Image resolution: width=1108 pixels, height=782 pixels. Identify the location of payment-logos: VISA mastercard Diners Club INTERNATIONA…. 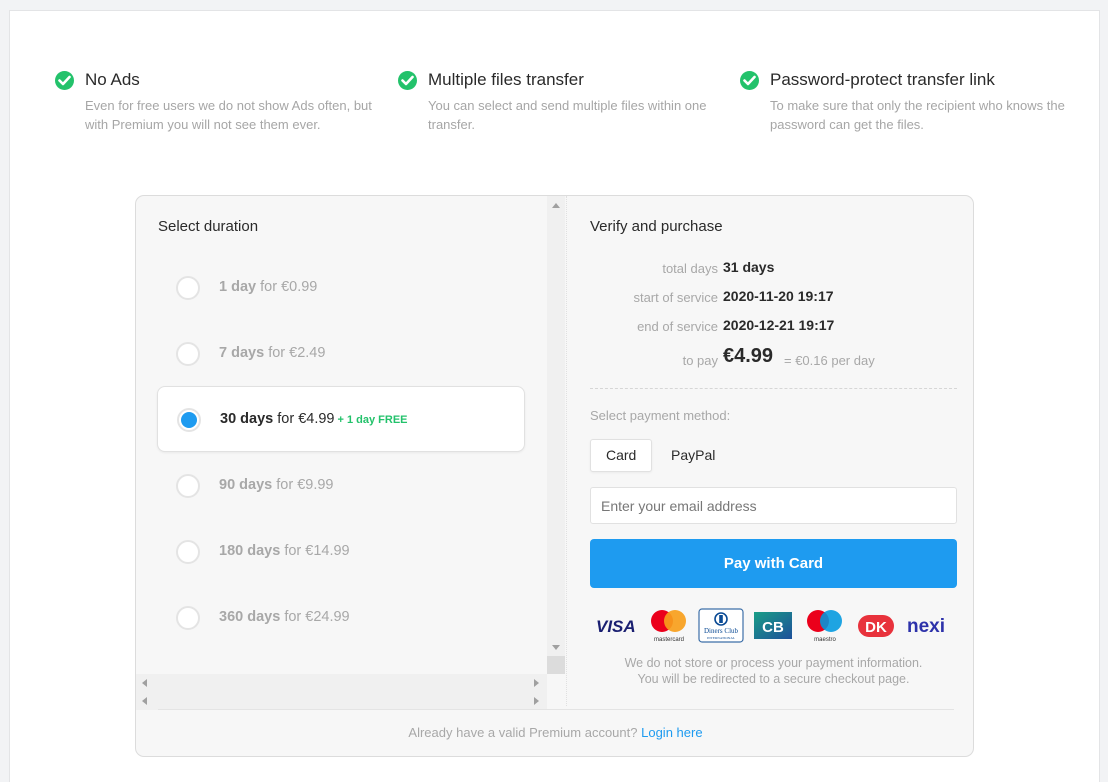
(773, 626).